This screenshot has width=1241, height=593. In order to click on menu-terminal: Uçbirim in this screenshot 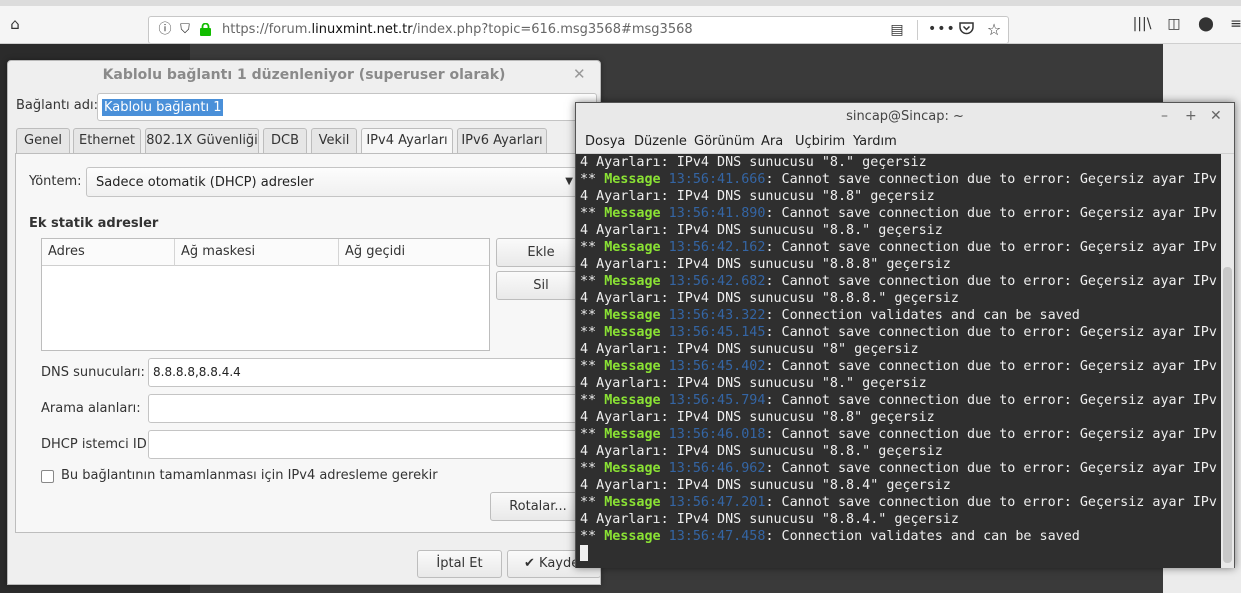, I will do `click(820, 141)`.